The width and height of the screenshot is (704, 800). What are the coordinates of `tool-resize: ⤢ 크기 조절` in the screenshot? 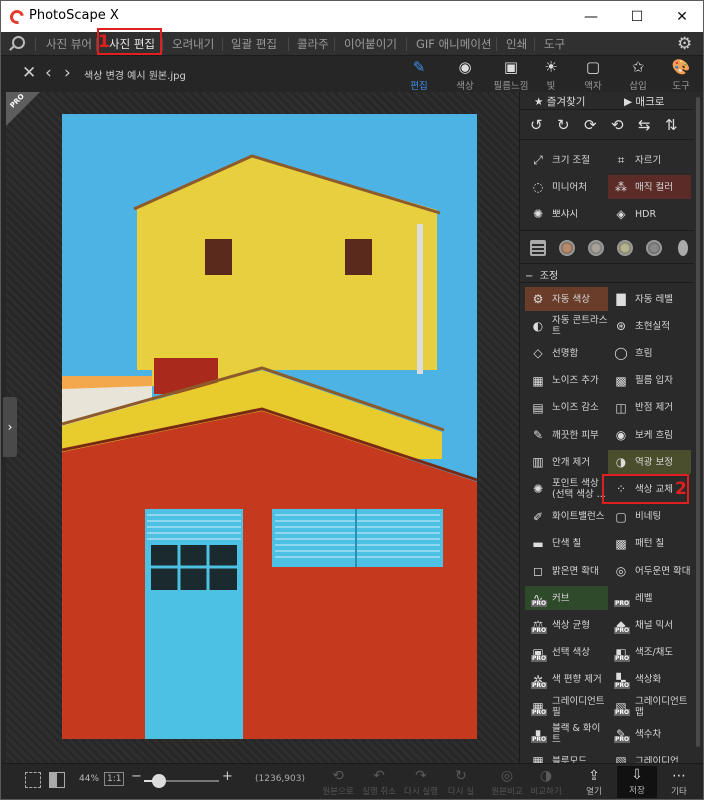 It's located at (566, 160).